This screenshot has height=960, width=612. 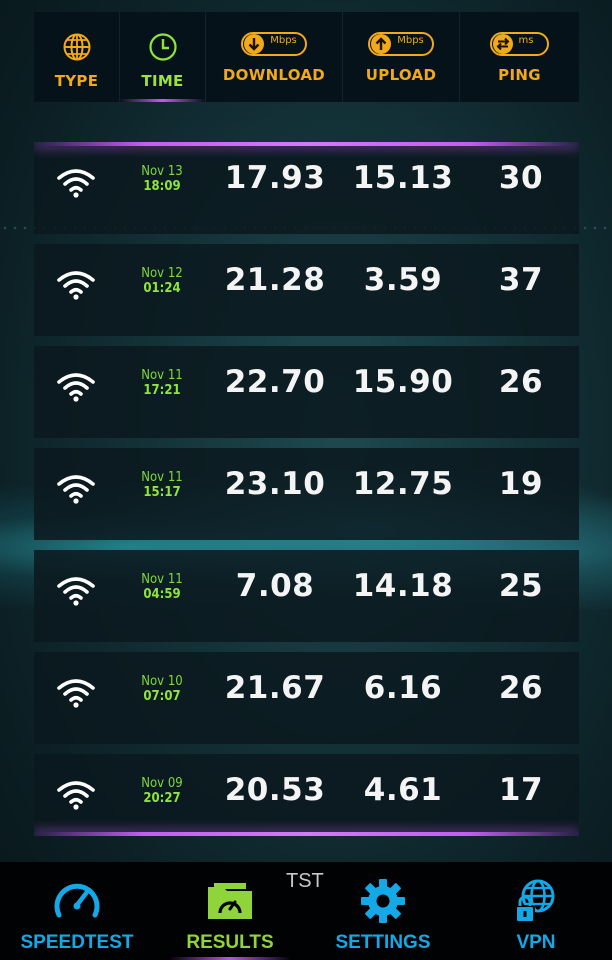 I want to click on column-download: Mbps DOWNLOAD, so click(x=274, y=57).